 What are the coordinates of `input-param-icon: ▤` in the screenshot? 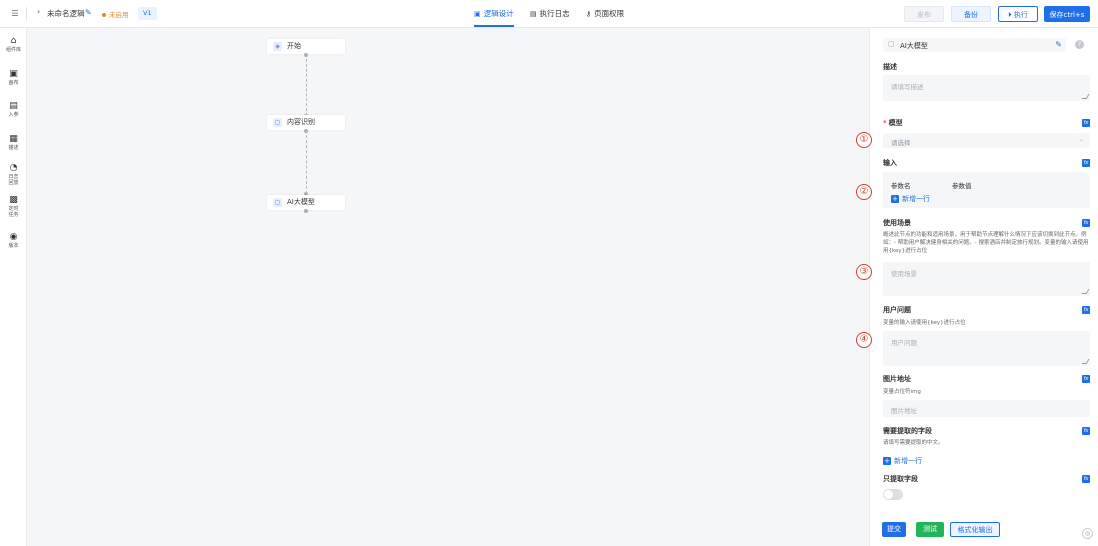 It's located at (13, 106).